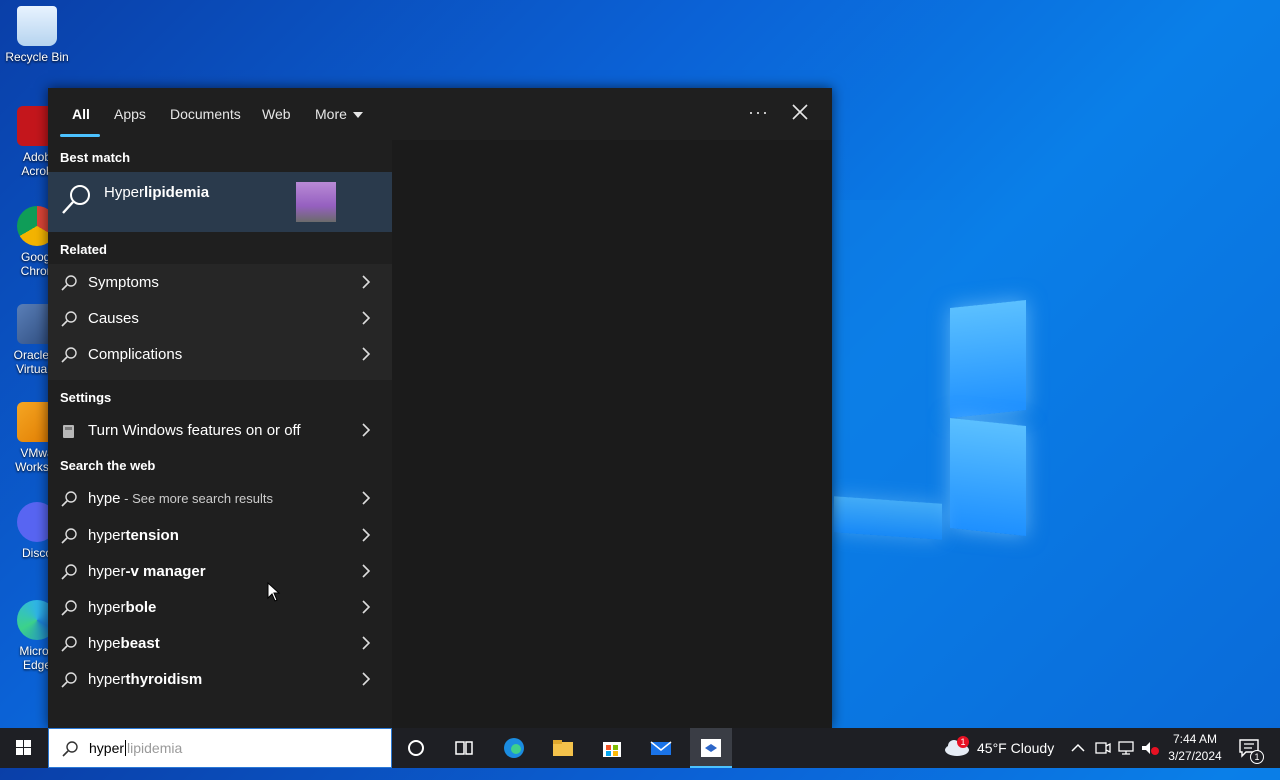 The width and height of the screenshot is (1280, 780). I want to click on search-tabs: All Apps Documents Web More ···, so click(440, 114).